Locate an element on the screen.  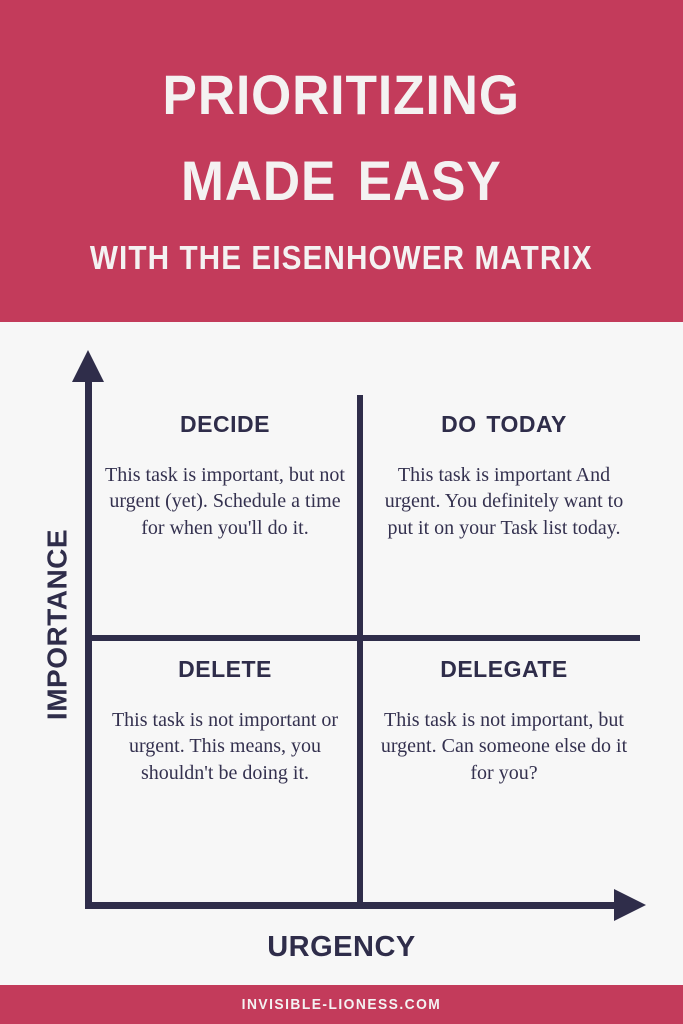
website-url: invisible-lioness.com is located at coordinates (341, 1004).